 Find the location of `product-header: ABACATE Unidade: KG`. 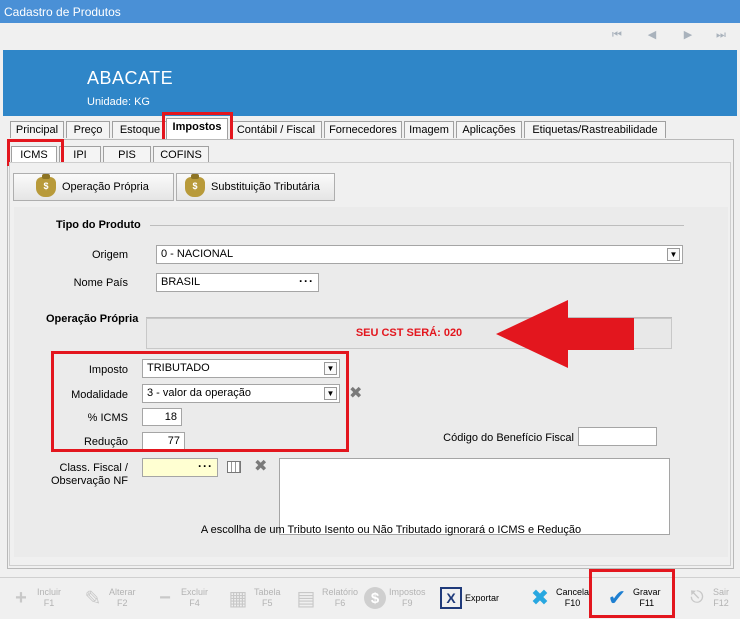

product-header: ABACATE Unidade: KG is located at coordinates (370, 83).